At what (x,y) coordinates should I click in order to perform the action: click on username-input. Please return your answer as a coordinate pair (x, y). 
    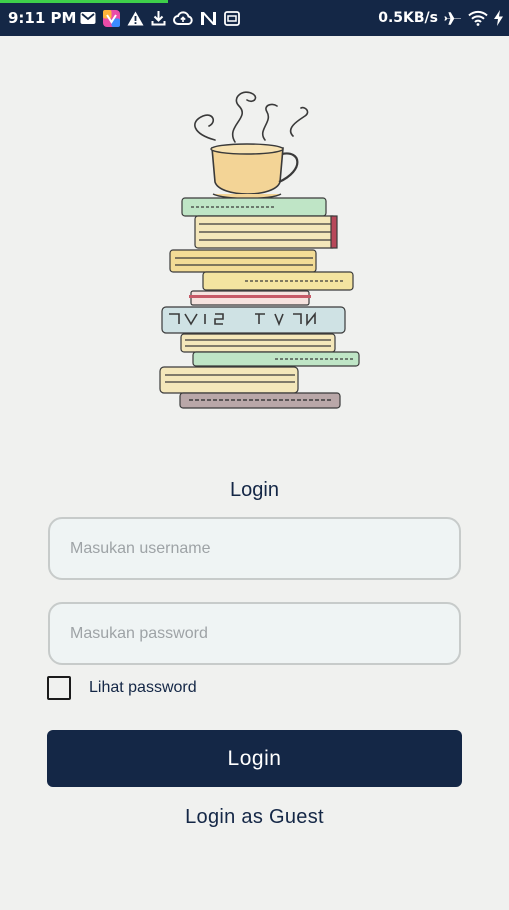
    Looking at the image, I should click on (254, 548).